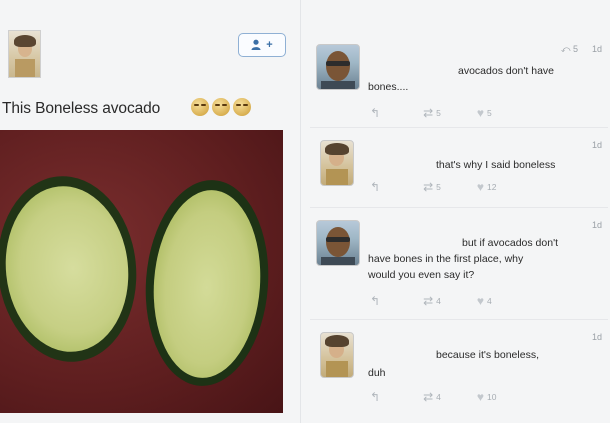 The image size is (610, 423). What do you see at coordinates (421, 275) in the screenshot?
I see `tweet-text-line: would you even say it?` at bounding box center [421, 275].